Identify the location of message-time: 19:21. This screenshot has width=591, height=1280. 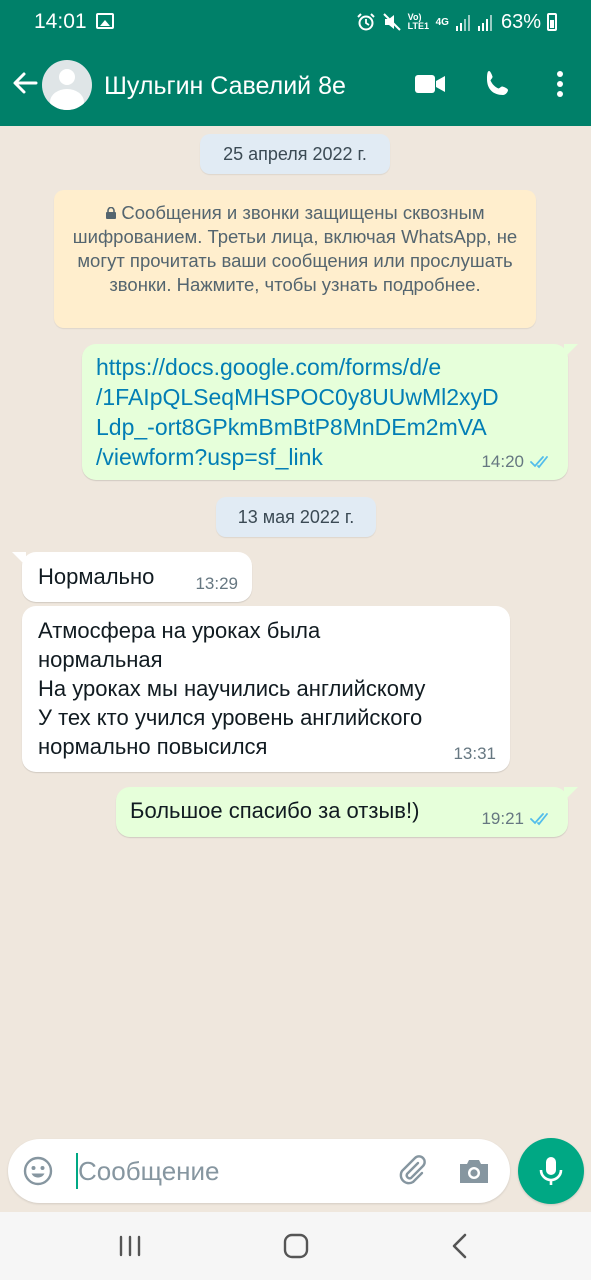
(502, 818).